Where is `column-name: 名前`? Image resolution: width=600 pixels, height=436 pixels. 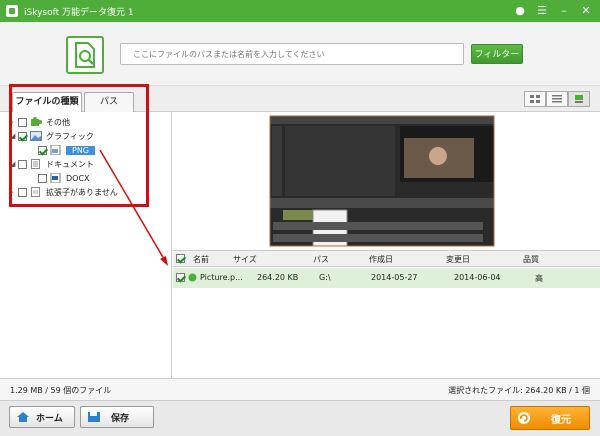 column-name: 名前 is located at coordinates (201, 259).